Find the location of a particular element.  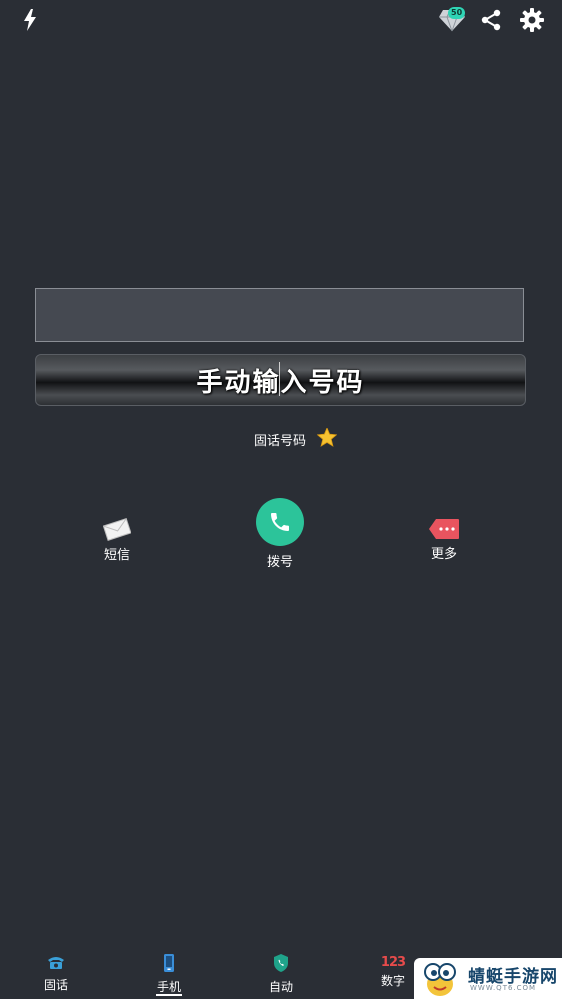

manual-input-button: 手动输入号码 is located at coordinates (280, 380).